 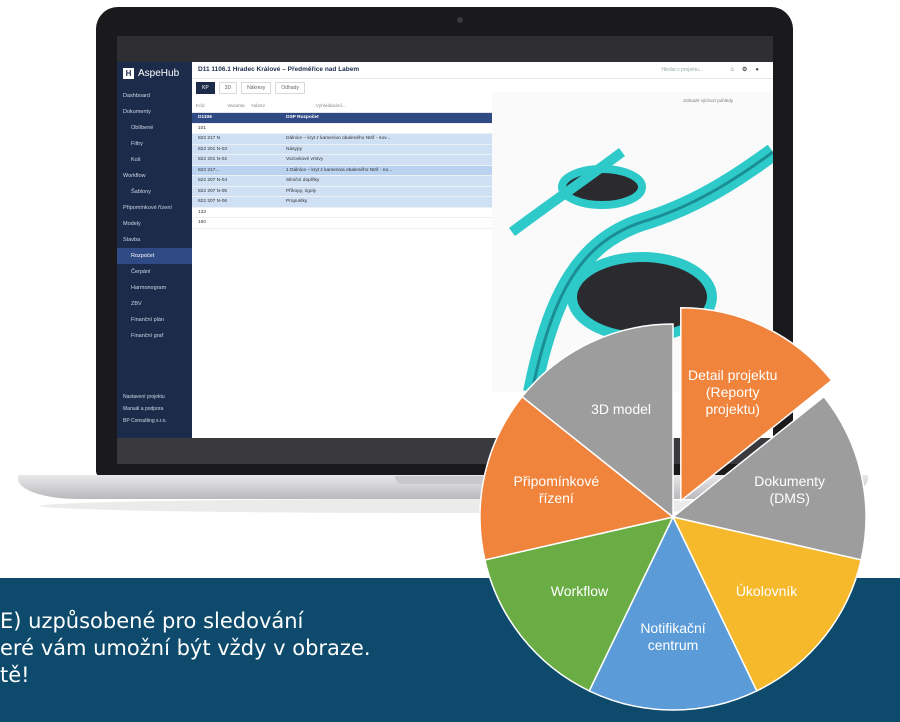 I want to click on pie-label-1: Dokumenty (DMS), so click(x=790, y=490).